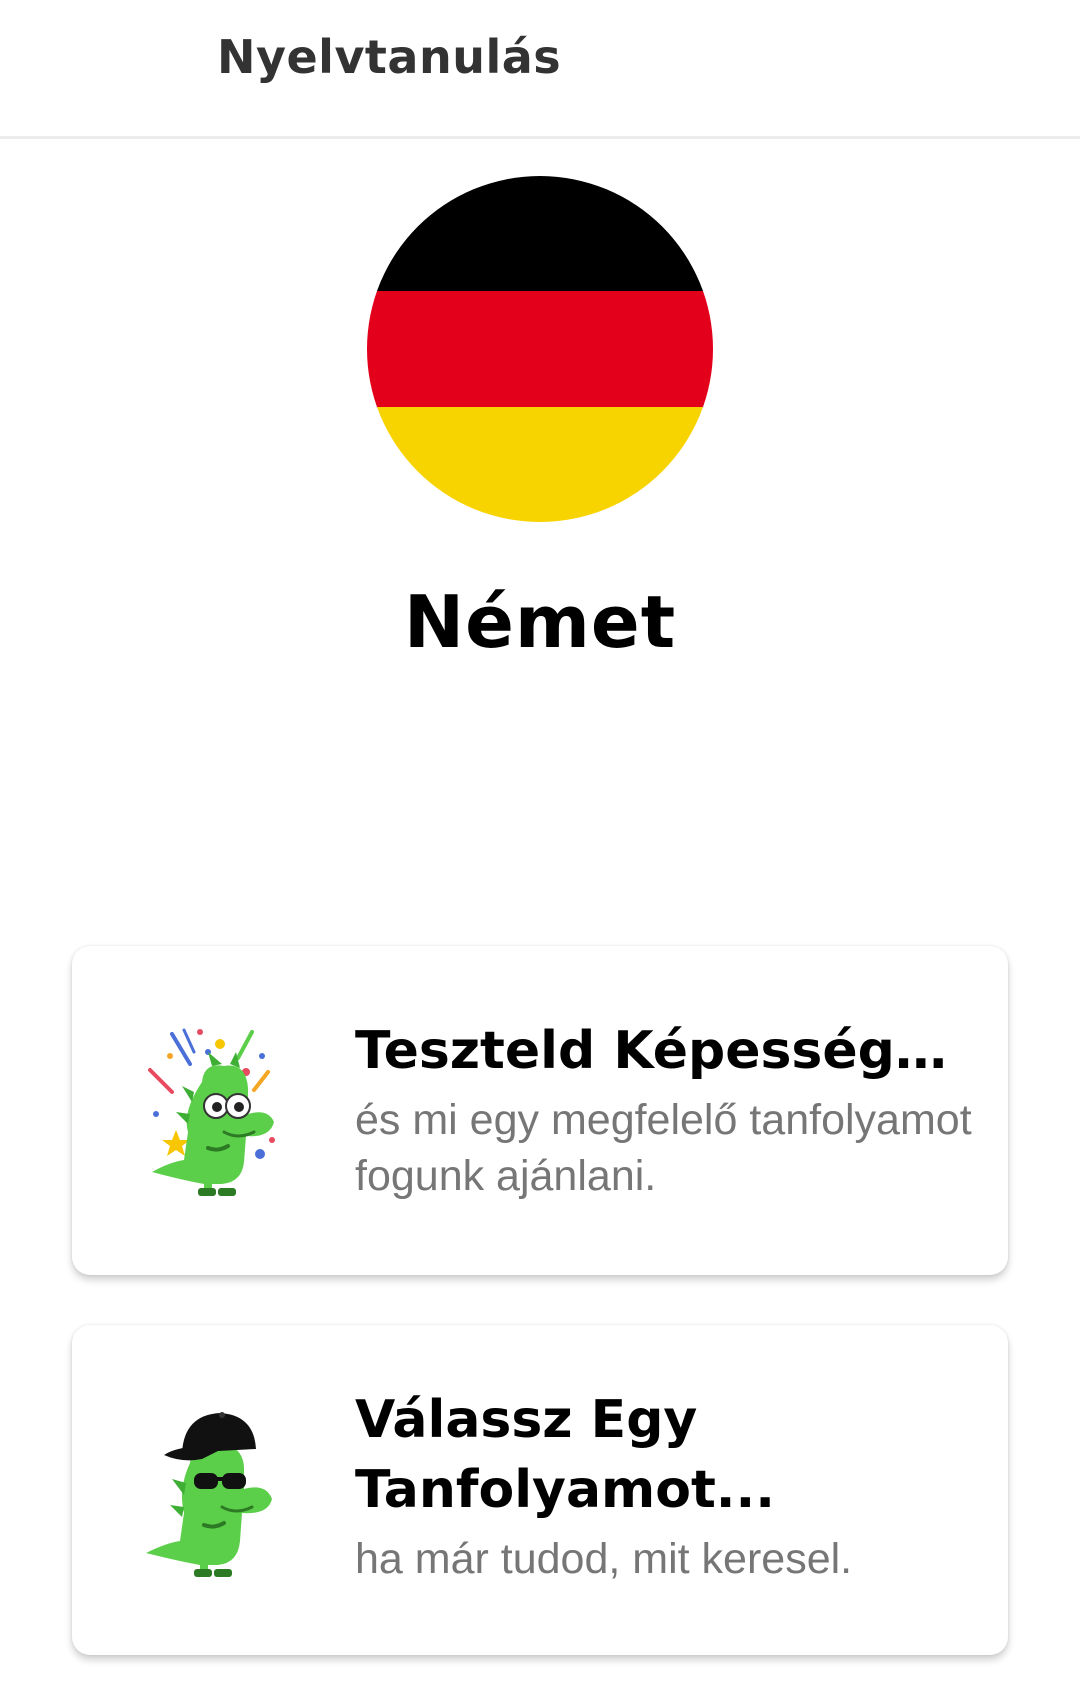  I want to click on language-name: Német, so click(540, 622).